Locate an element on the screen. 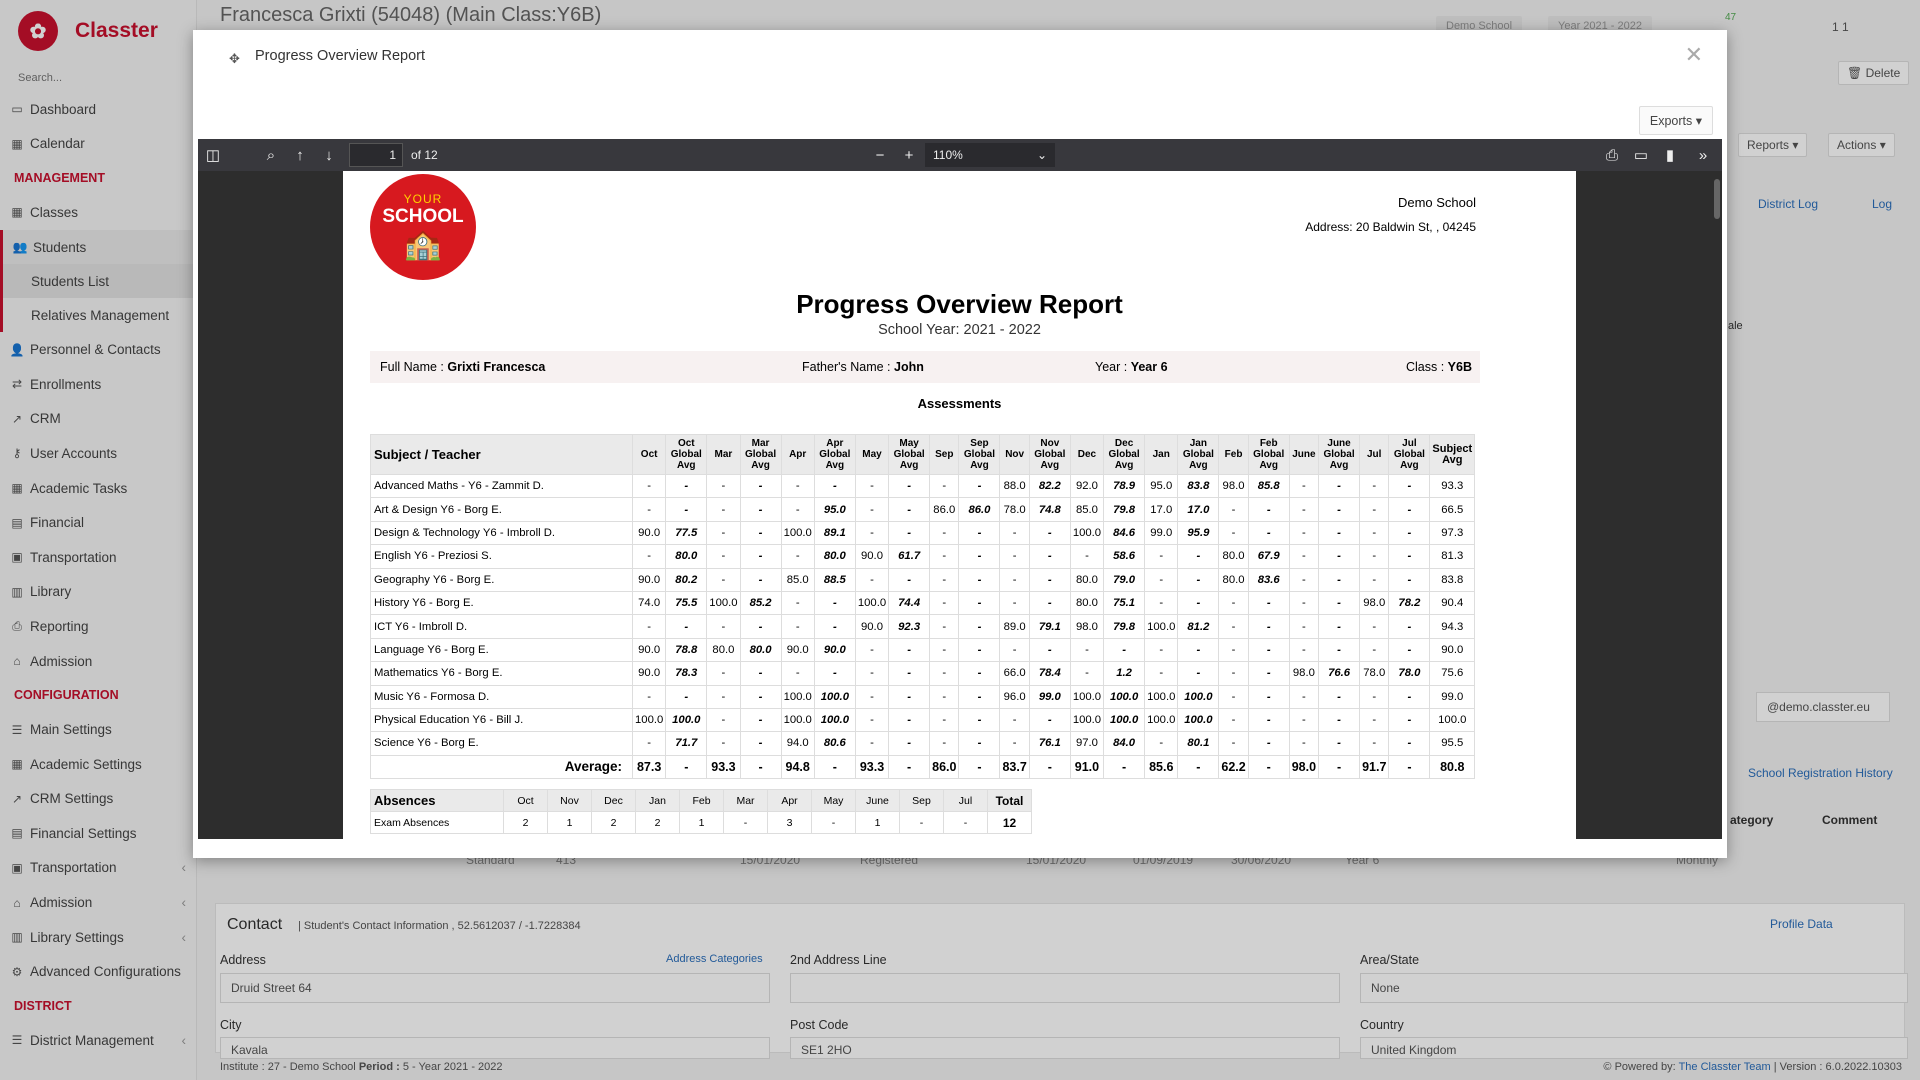 The height and width of the screenshot is (1080, 1920). print-icon: ⎙ is located at coordinates (1612, 155).